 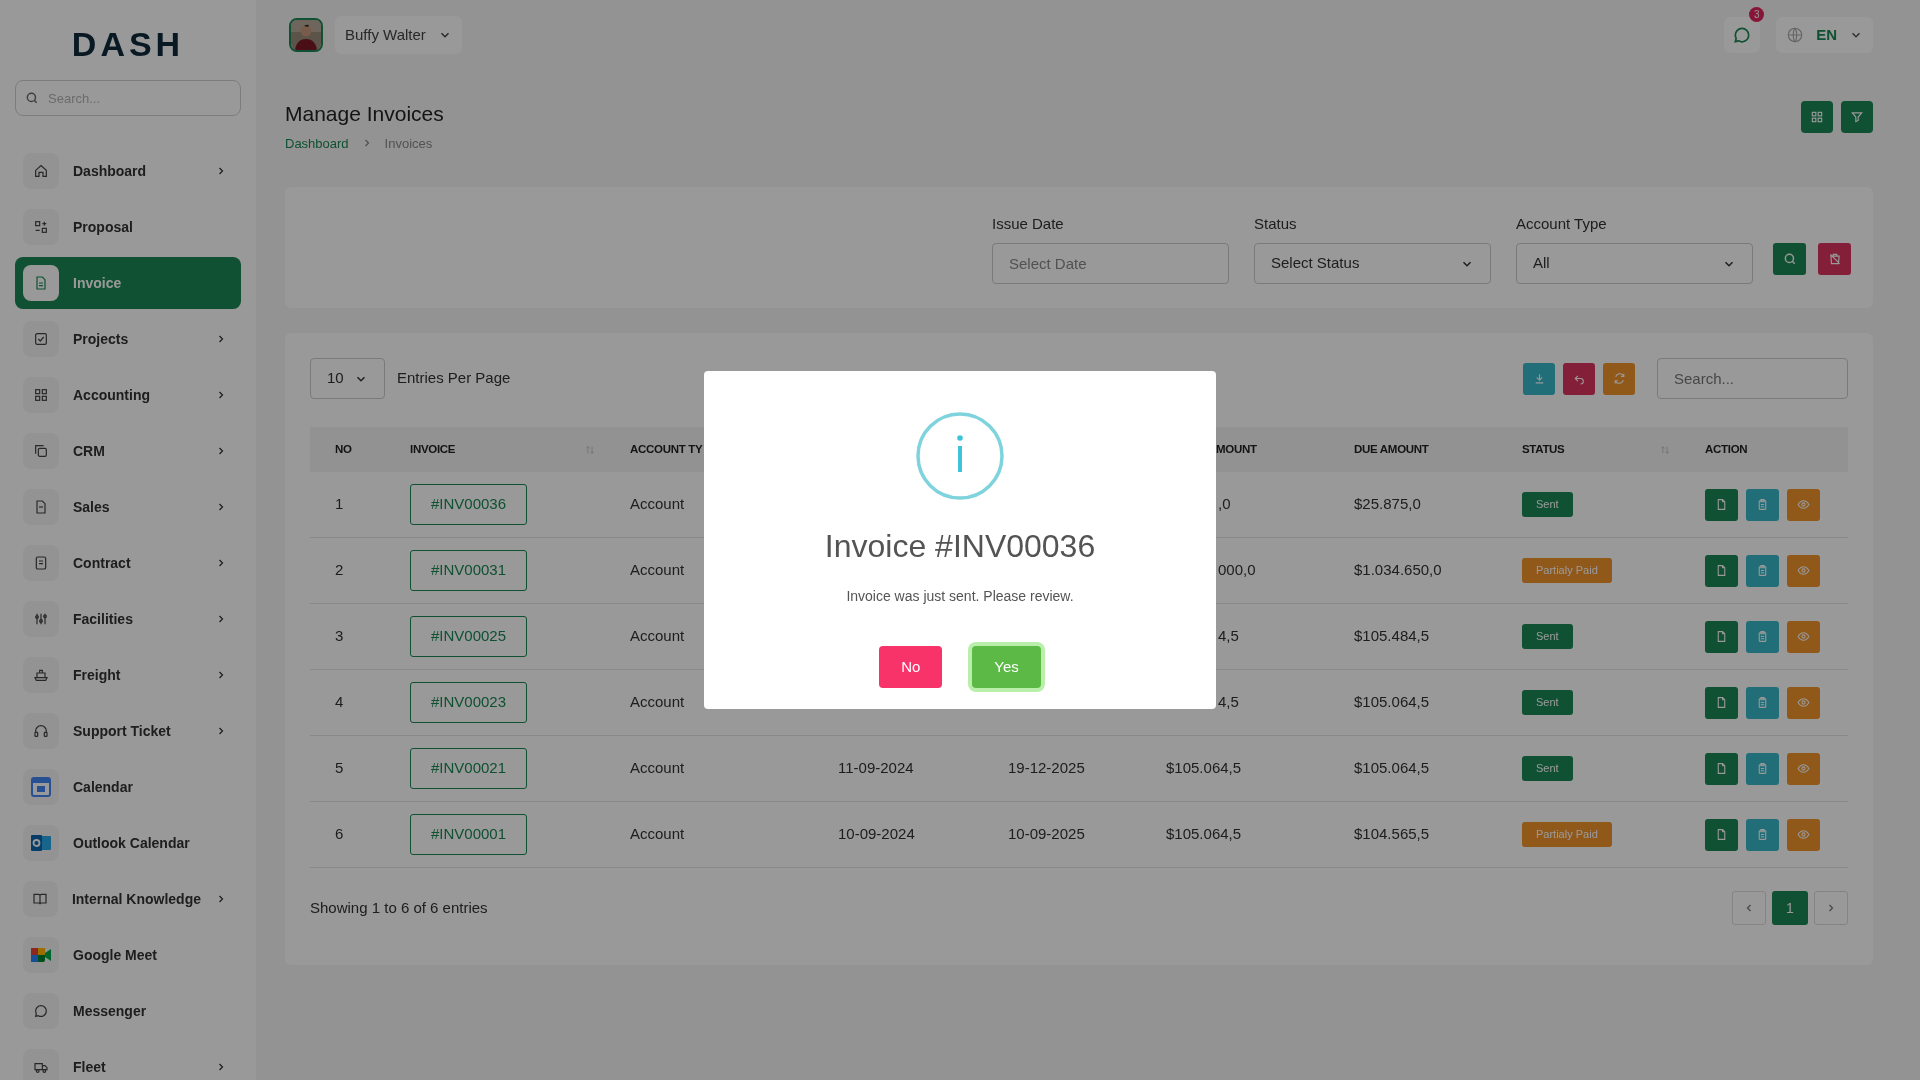 I want to click on date-field: Select Date, so click(x=1110, y=263).